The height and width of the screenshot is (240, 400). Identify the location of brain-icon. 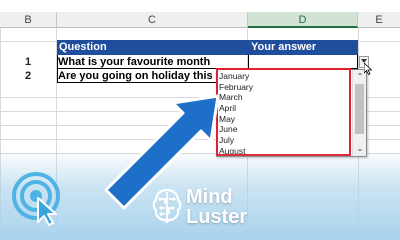
(167, 206).